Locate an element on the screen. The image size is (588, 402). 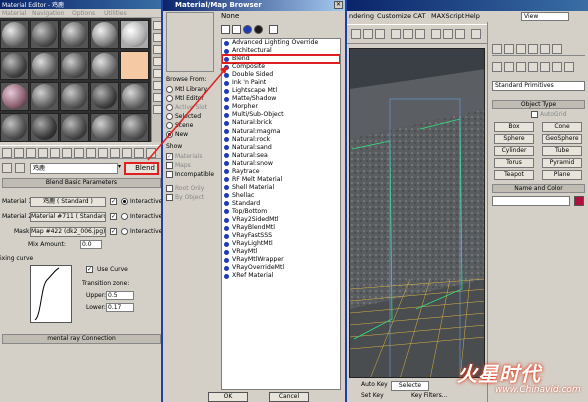
delete-icon is located at coordinates (273, 29).